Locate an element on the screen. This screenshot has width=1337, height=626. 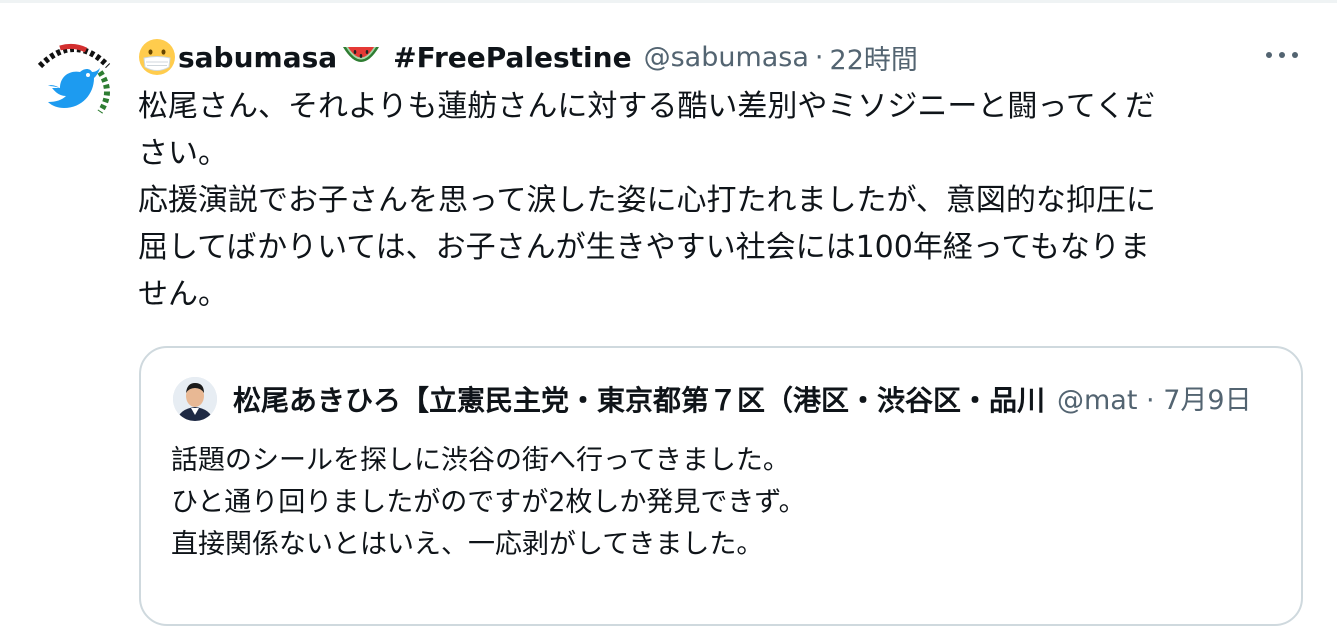
tweet-header: sabumasa #FreePalestine @sabumasa · 22時間 is located at coordinates (528, 57).